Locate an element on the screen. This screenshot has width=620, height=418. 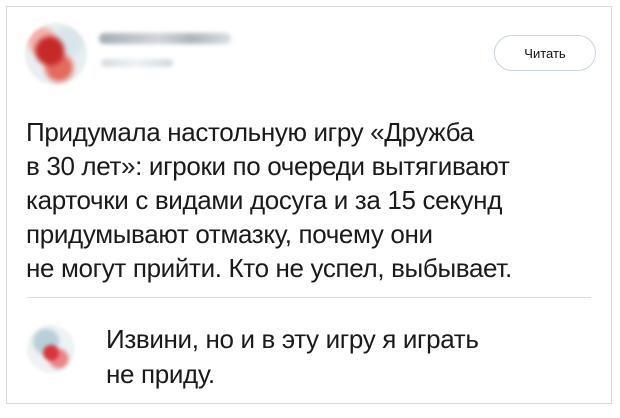
post-text-line: придумывают отмазку, почему они is located at coordinates (229, 234).